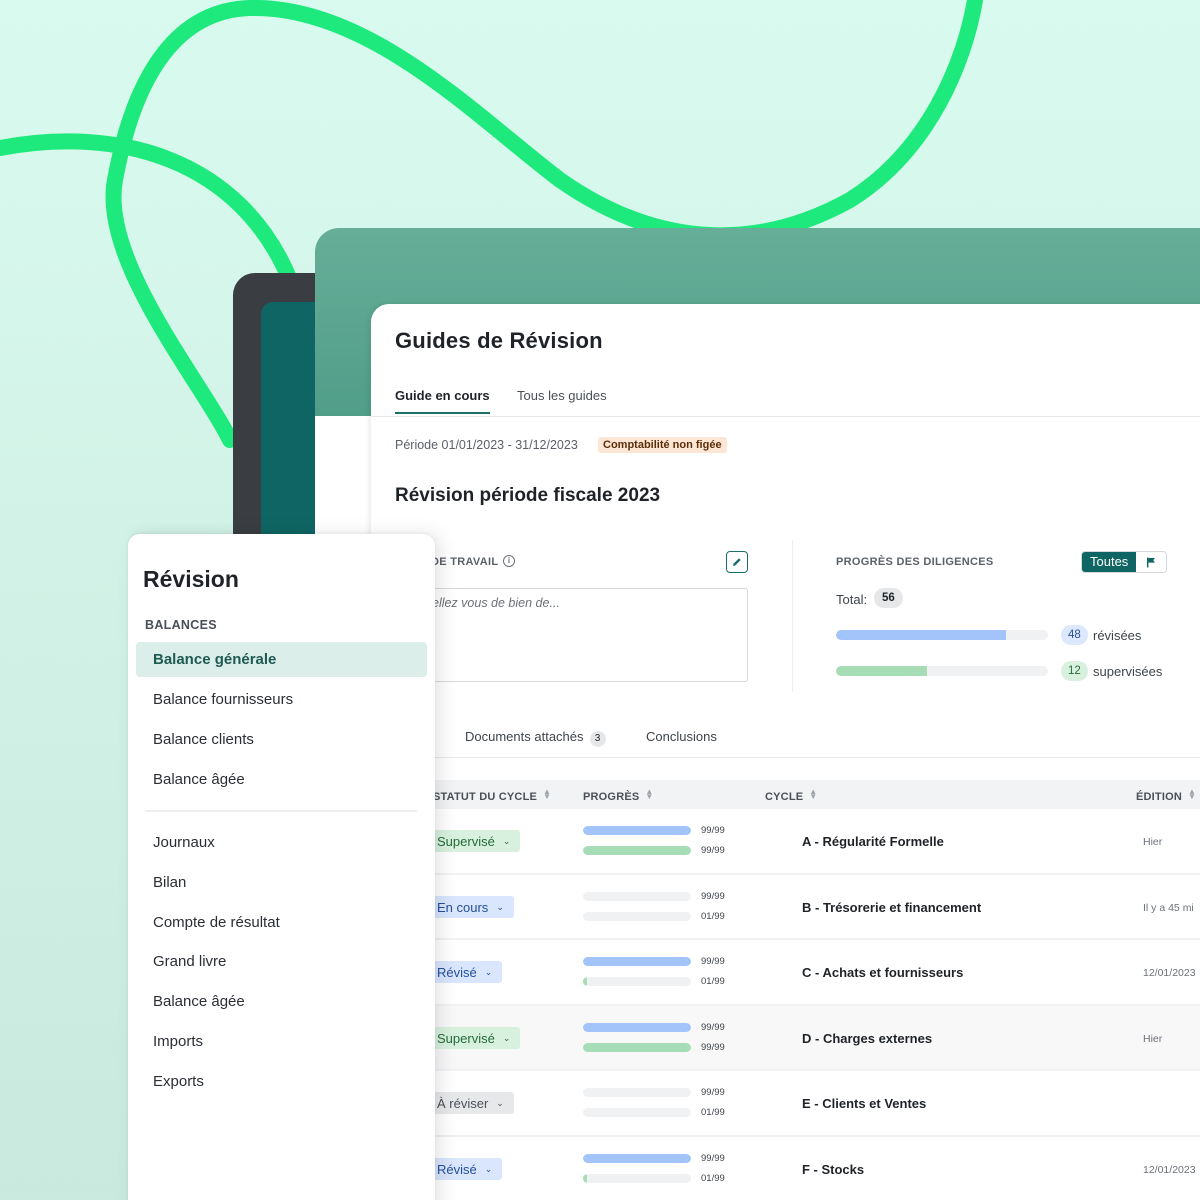  I want to click on sidebar-item-imports: Imports, so click(281, 1041).